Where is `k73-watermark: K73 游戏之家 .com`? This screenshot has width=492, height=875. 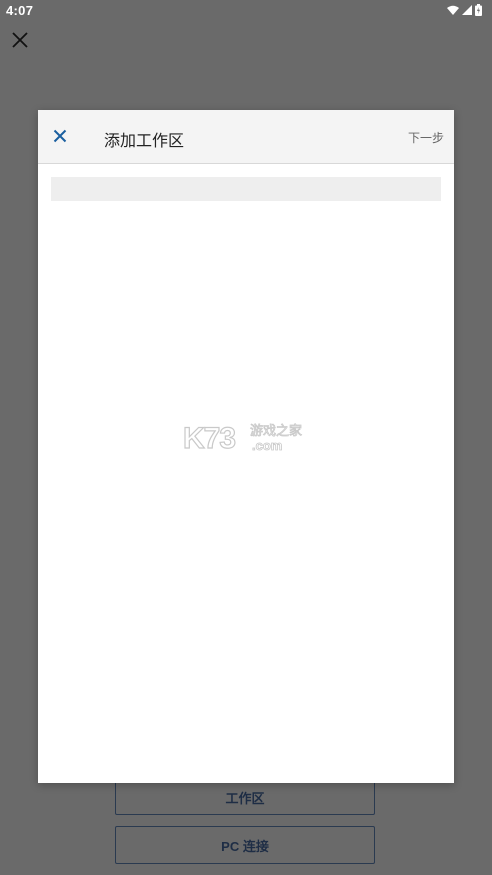
k73-watermark: K73 游戏之家 .com is located at coordinates (242, 437).